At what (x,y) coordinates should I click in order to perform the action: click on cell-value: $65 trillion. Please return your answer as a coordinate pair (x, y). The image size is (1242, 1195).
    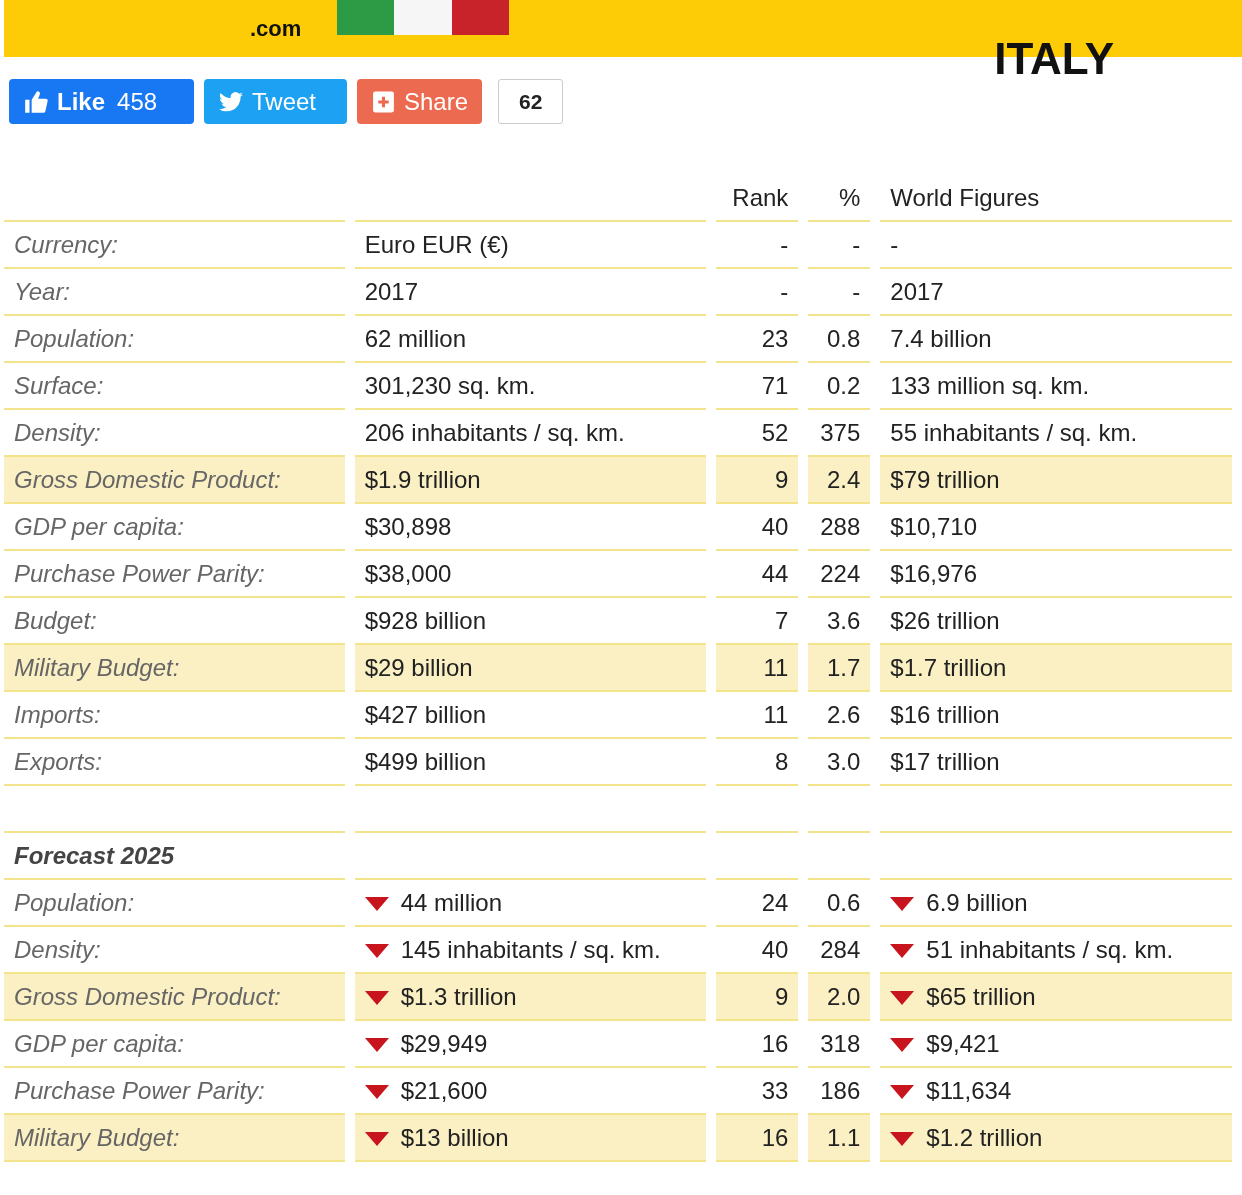
    Looking at the image, I should click on (981, 996).